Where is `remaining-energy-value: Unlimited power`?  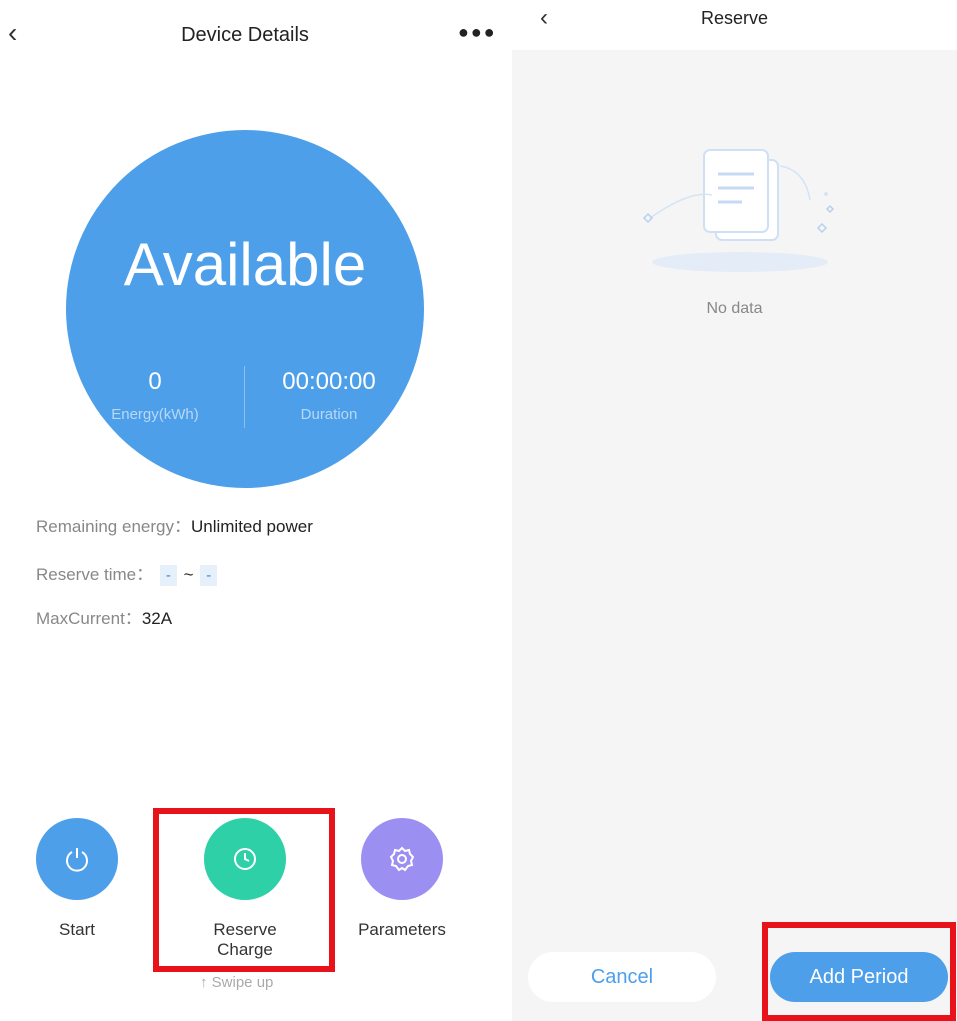
remaining-energy-value: Unlimited power is located at coordinates (251, 526).